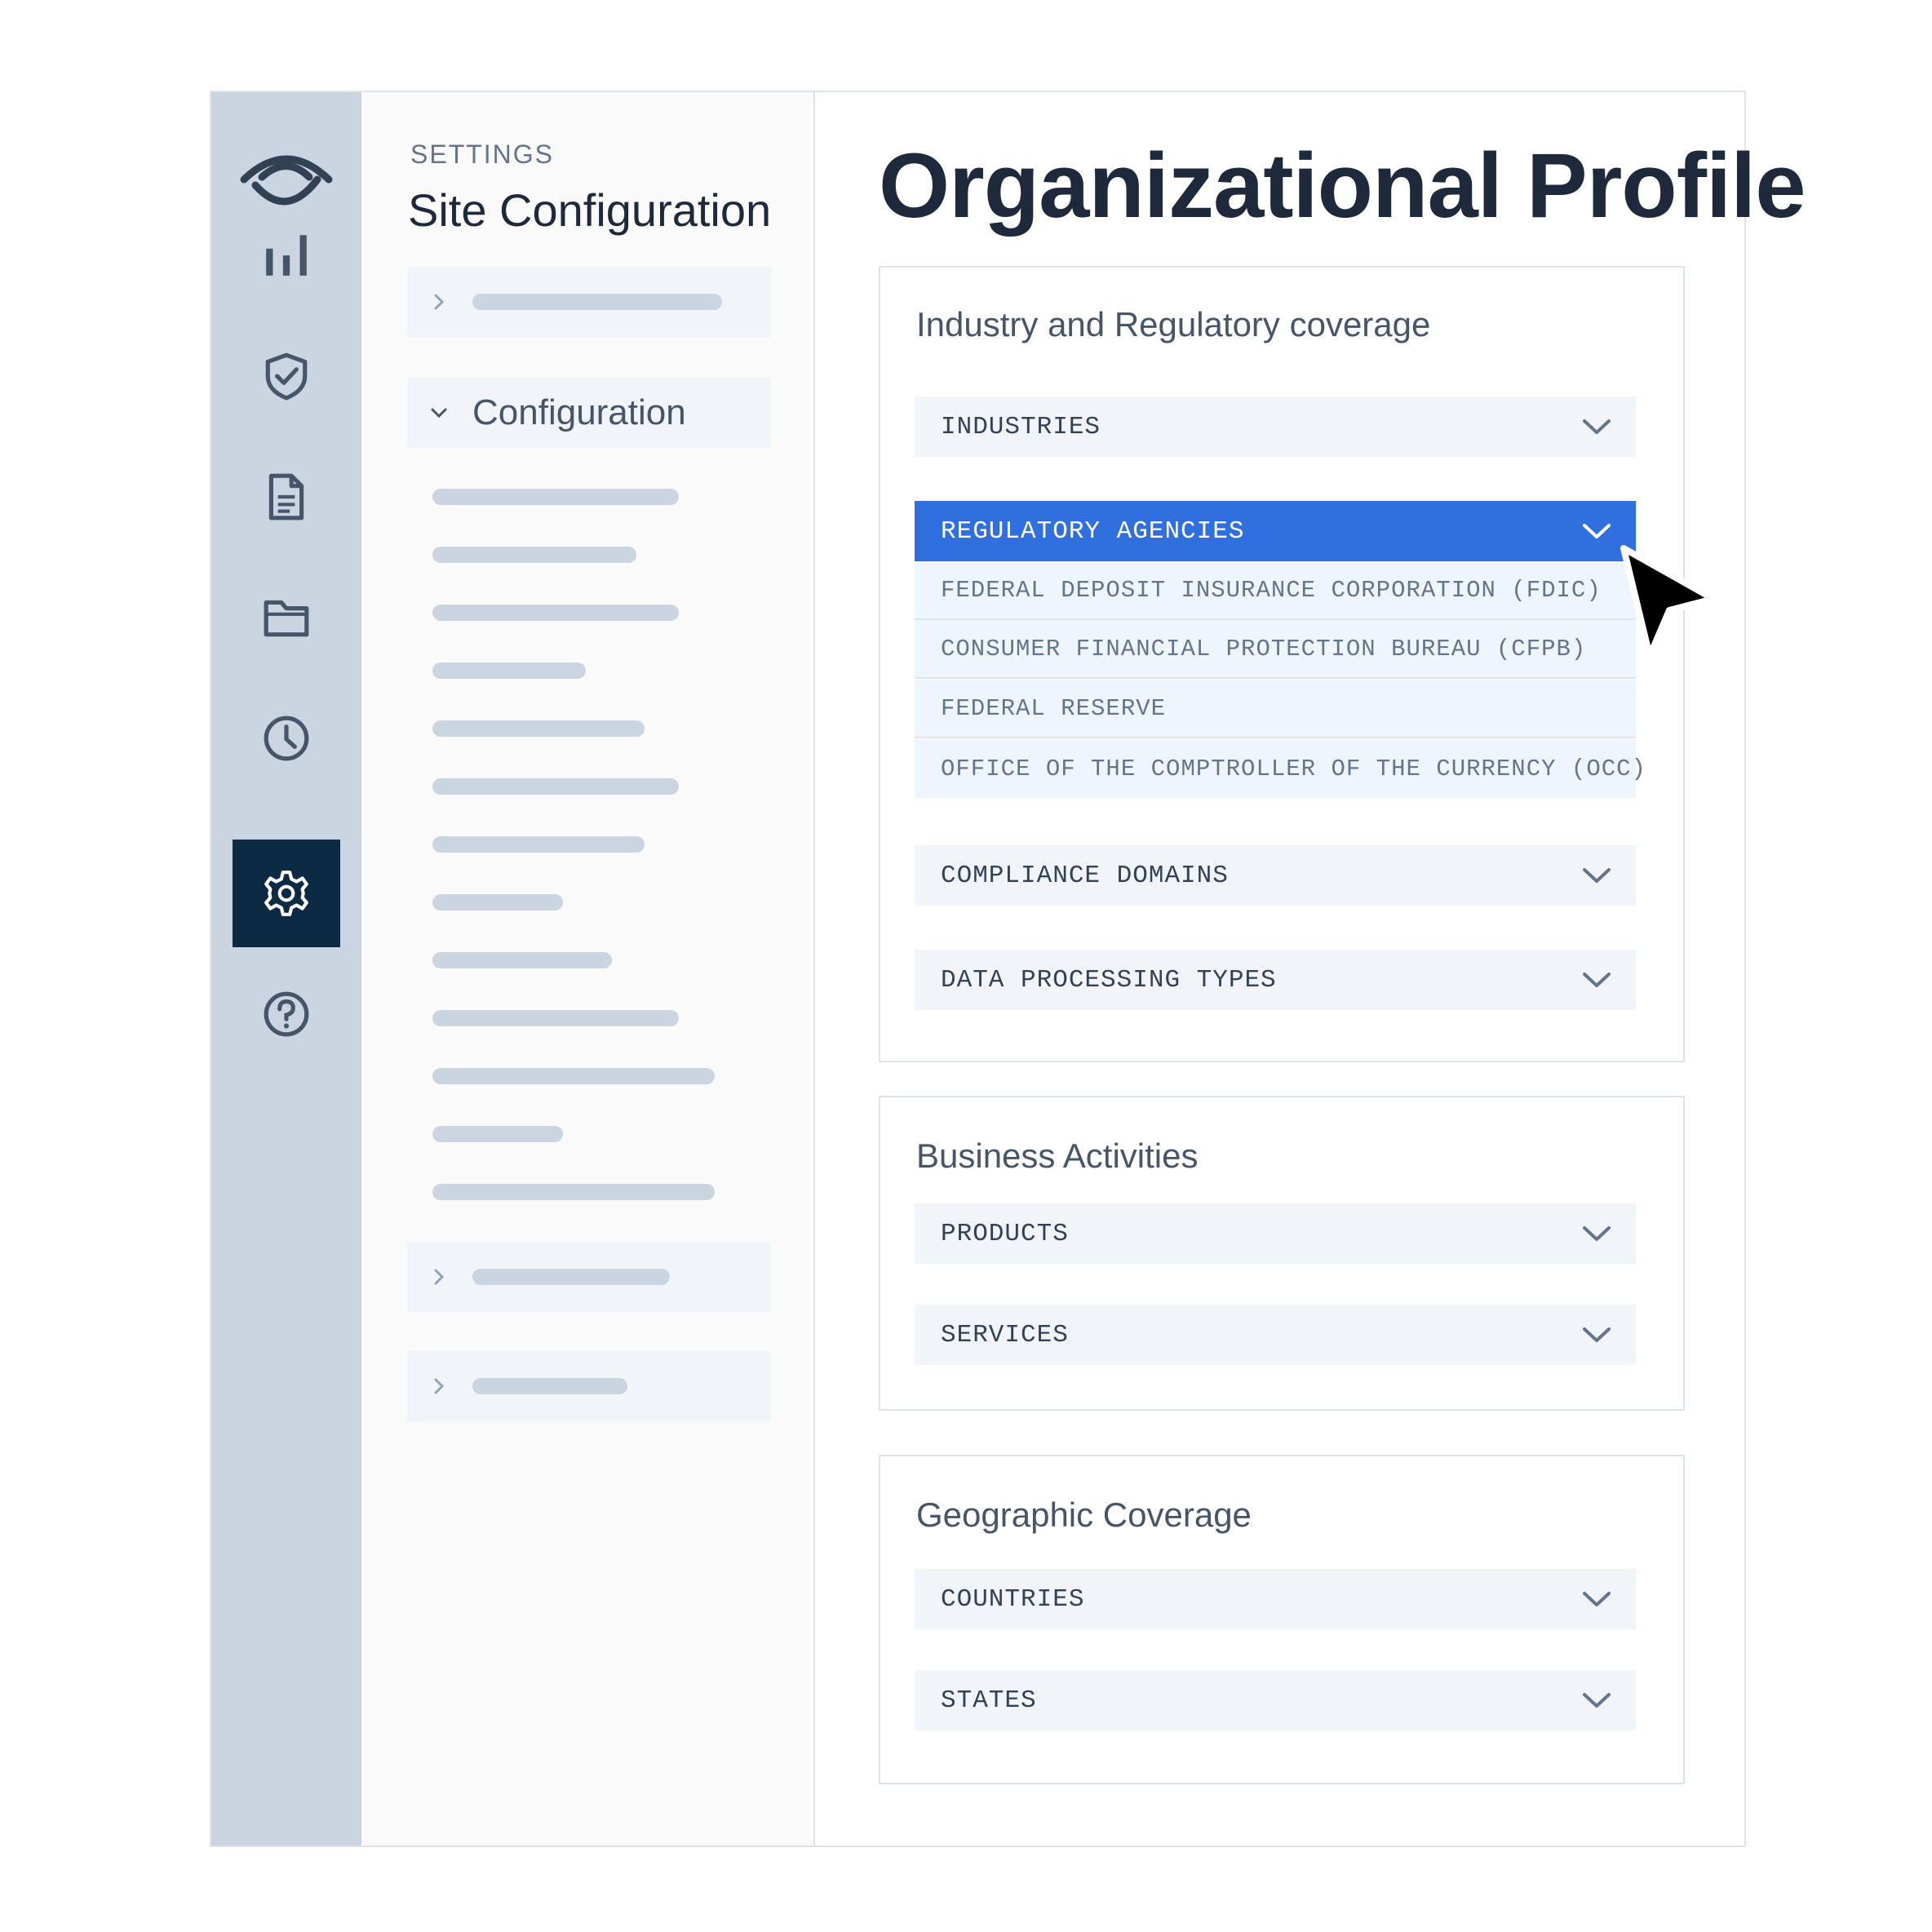 This screenshot has height=1932, width=1932. I want to click on section-geographic-coverage: Geographic Coverage COUNTRIES STATES, so click(1282, 1619).